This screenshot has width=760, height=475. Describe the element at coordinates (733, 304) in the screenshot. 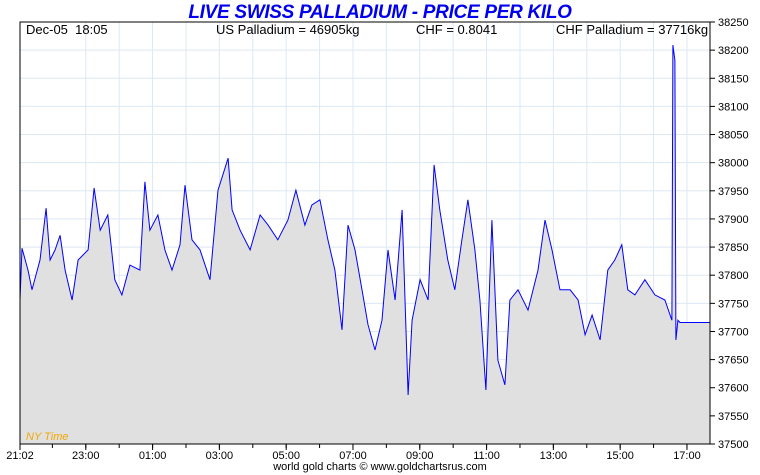

I see `y-tick-label: 37750` at that location.